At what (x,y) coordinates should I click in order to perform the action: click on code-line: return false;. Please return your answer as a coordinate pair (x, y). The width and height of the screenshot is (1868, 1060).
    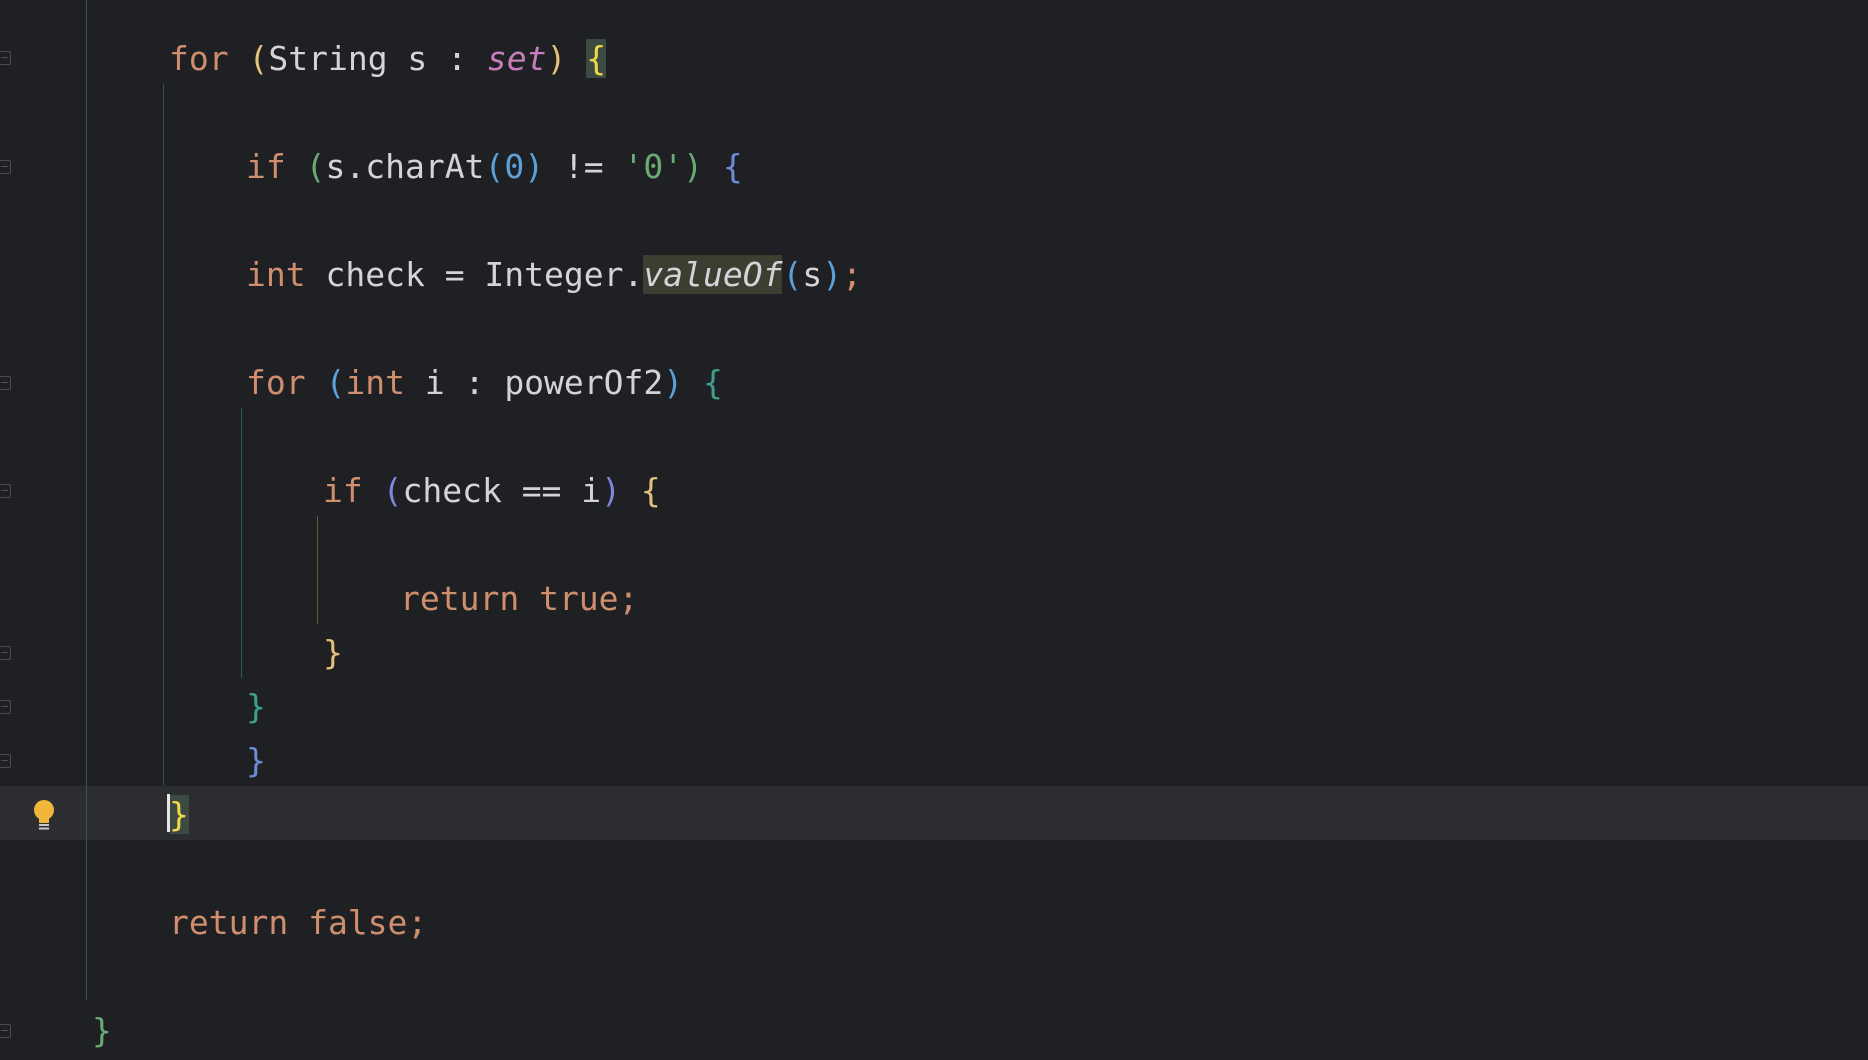
    Looking at the image, I should click on (298, 923).